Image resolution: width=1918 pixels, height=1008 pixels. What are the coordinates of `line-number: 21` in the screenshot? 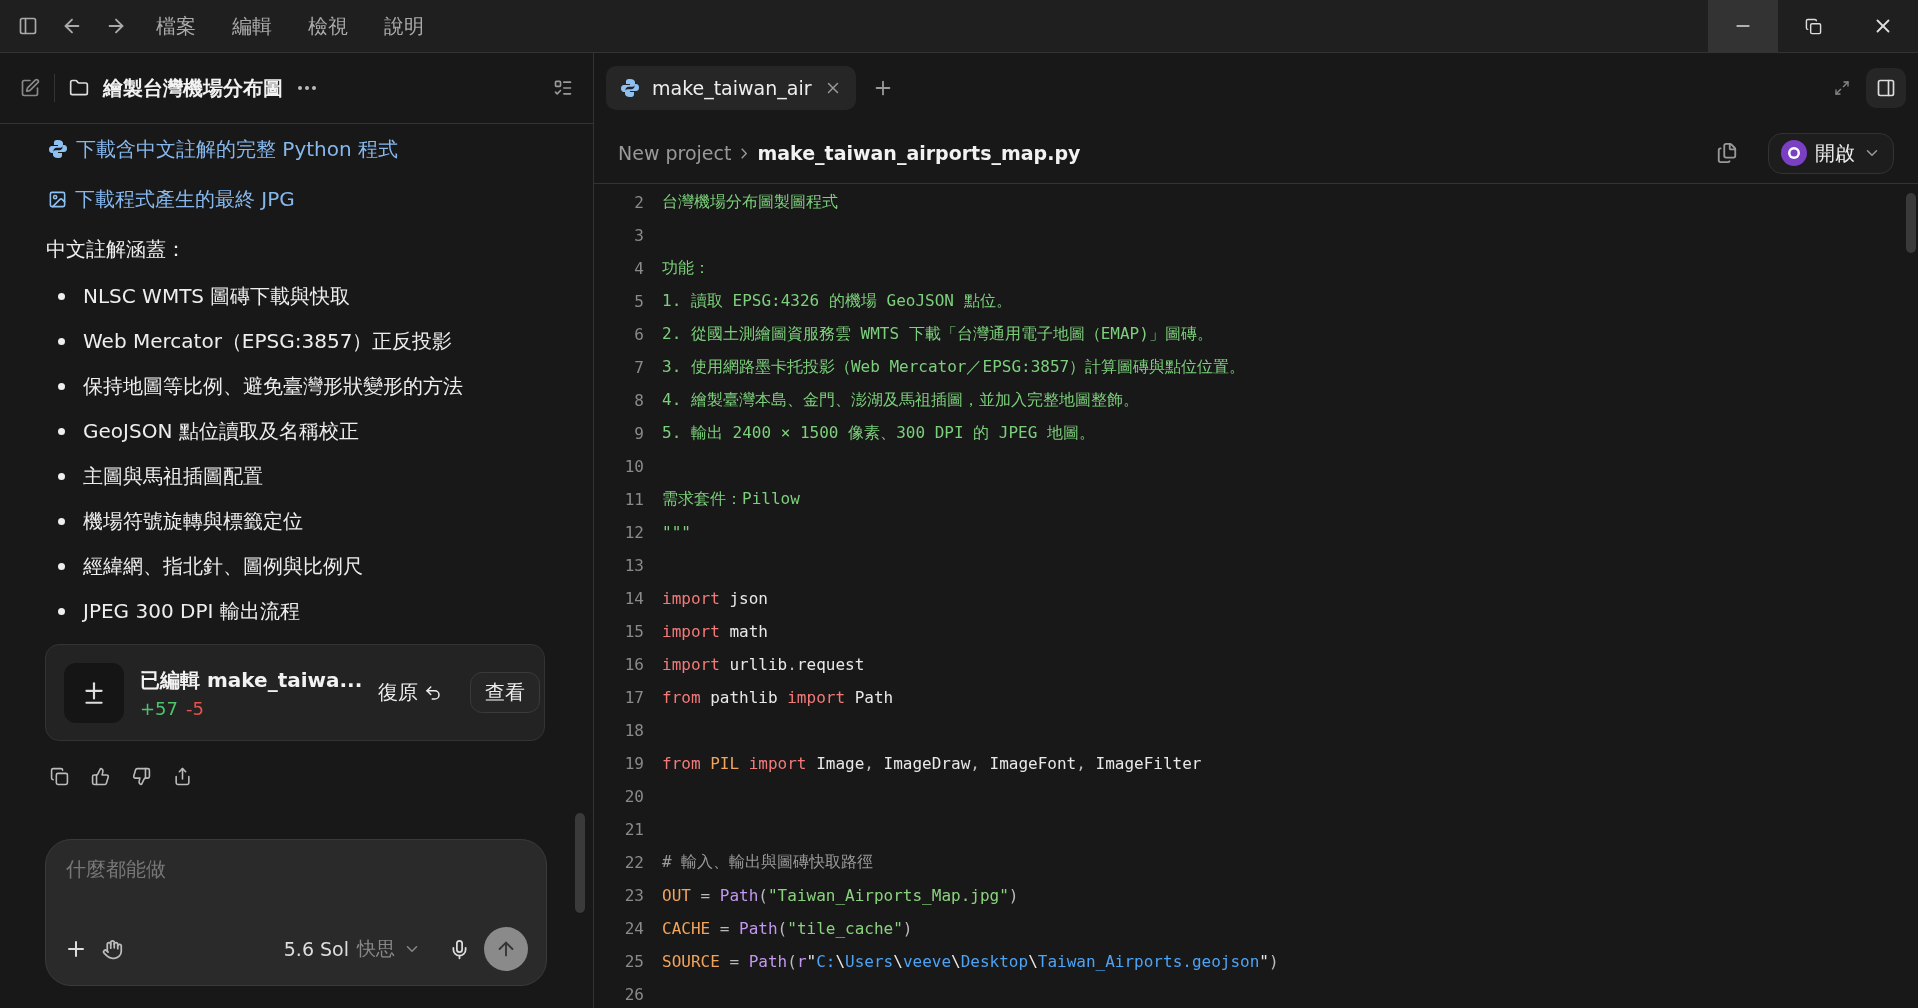 It's located at (633, 829).